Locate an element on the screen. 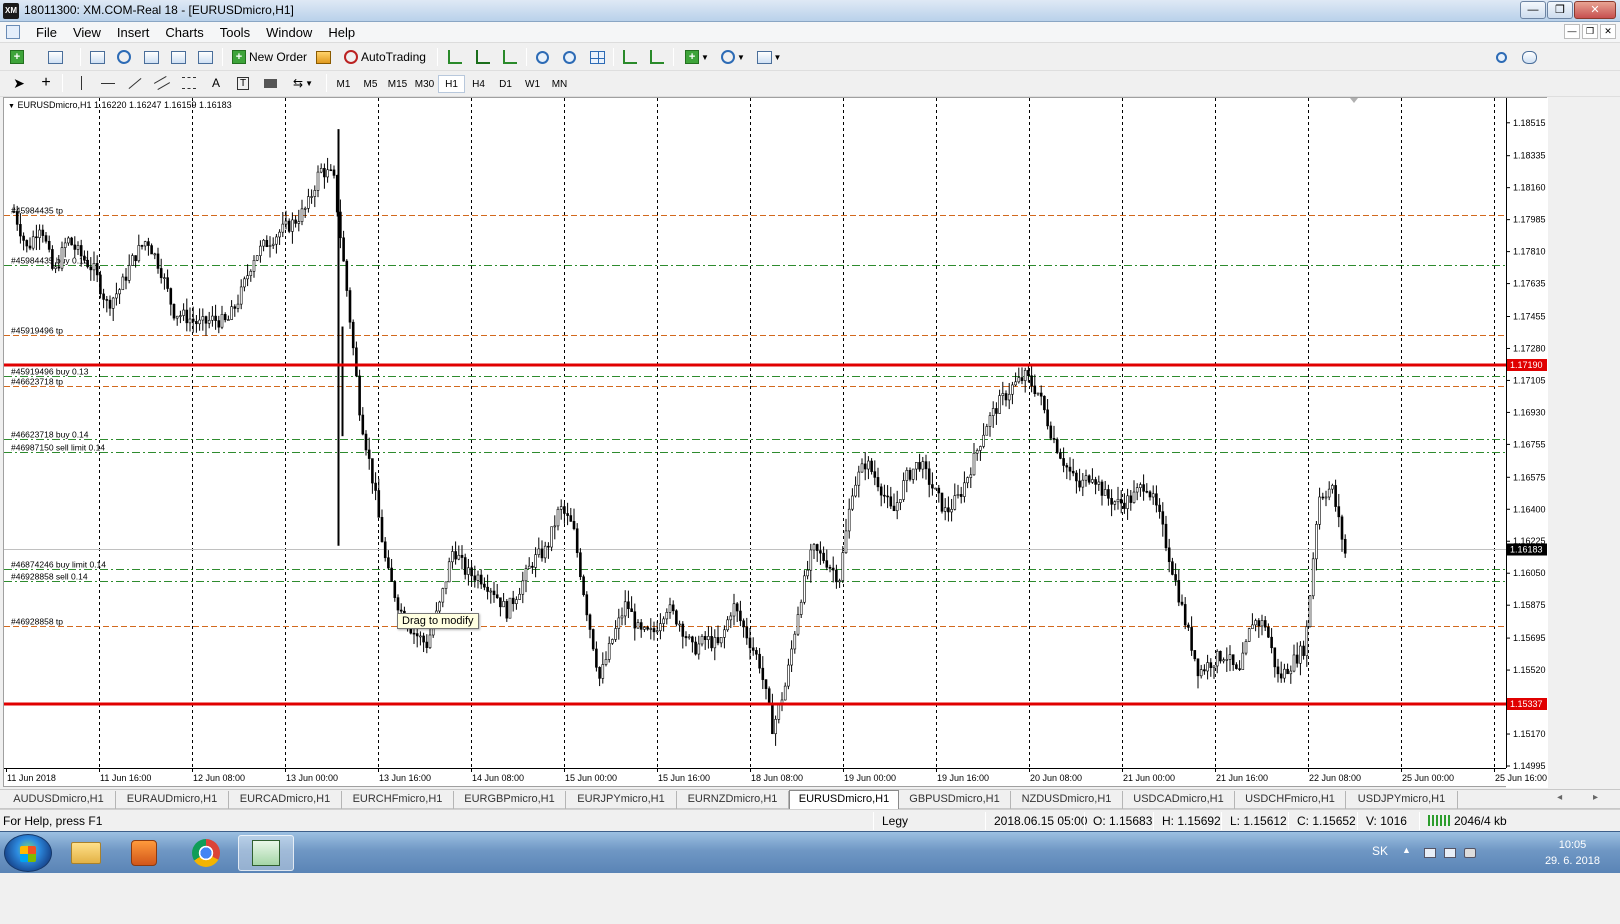  horizontal-line-tool is located at coordinates (108, 83).